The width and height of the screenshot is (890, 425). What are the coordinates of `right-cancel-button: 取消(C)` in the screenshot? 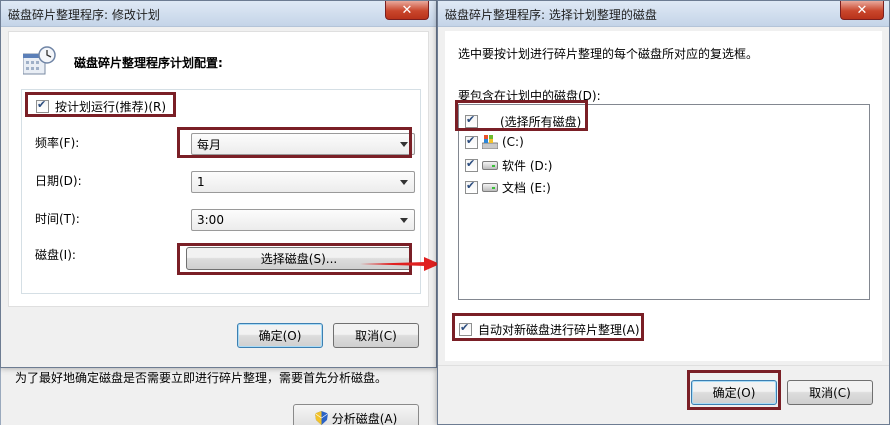 It's located at (830, 392).